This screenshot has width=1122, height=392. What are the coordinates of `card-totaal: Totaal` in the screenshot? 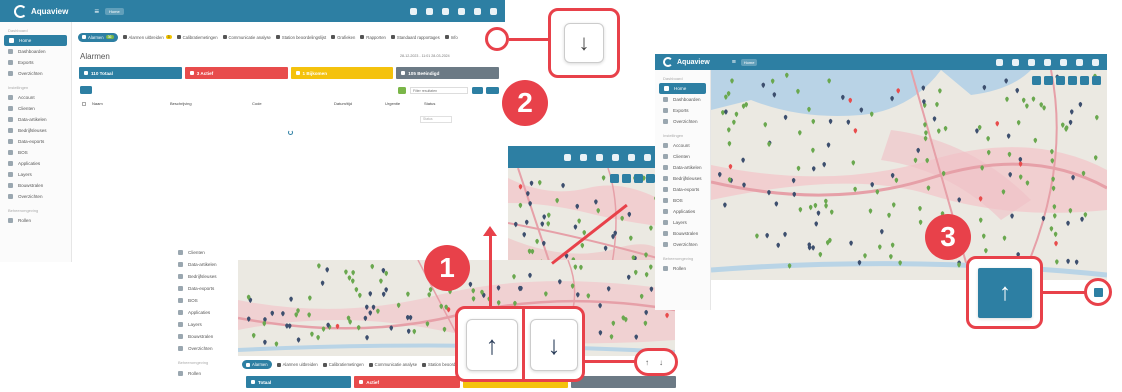 It's located at (299, 382).